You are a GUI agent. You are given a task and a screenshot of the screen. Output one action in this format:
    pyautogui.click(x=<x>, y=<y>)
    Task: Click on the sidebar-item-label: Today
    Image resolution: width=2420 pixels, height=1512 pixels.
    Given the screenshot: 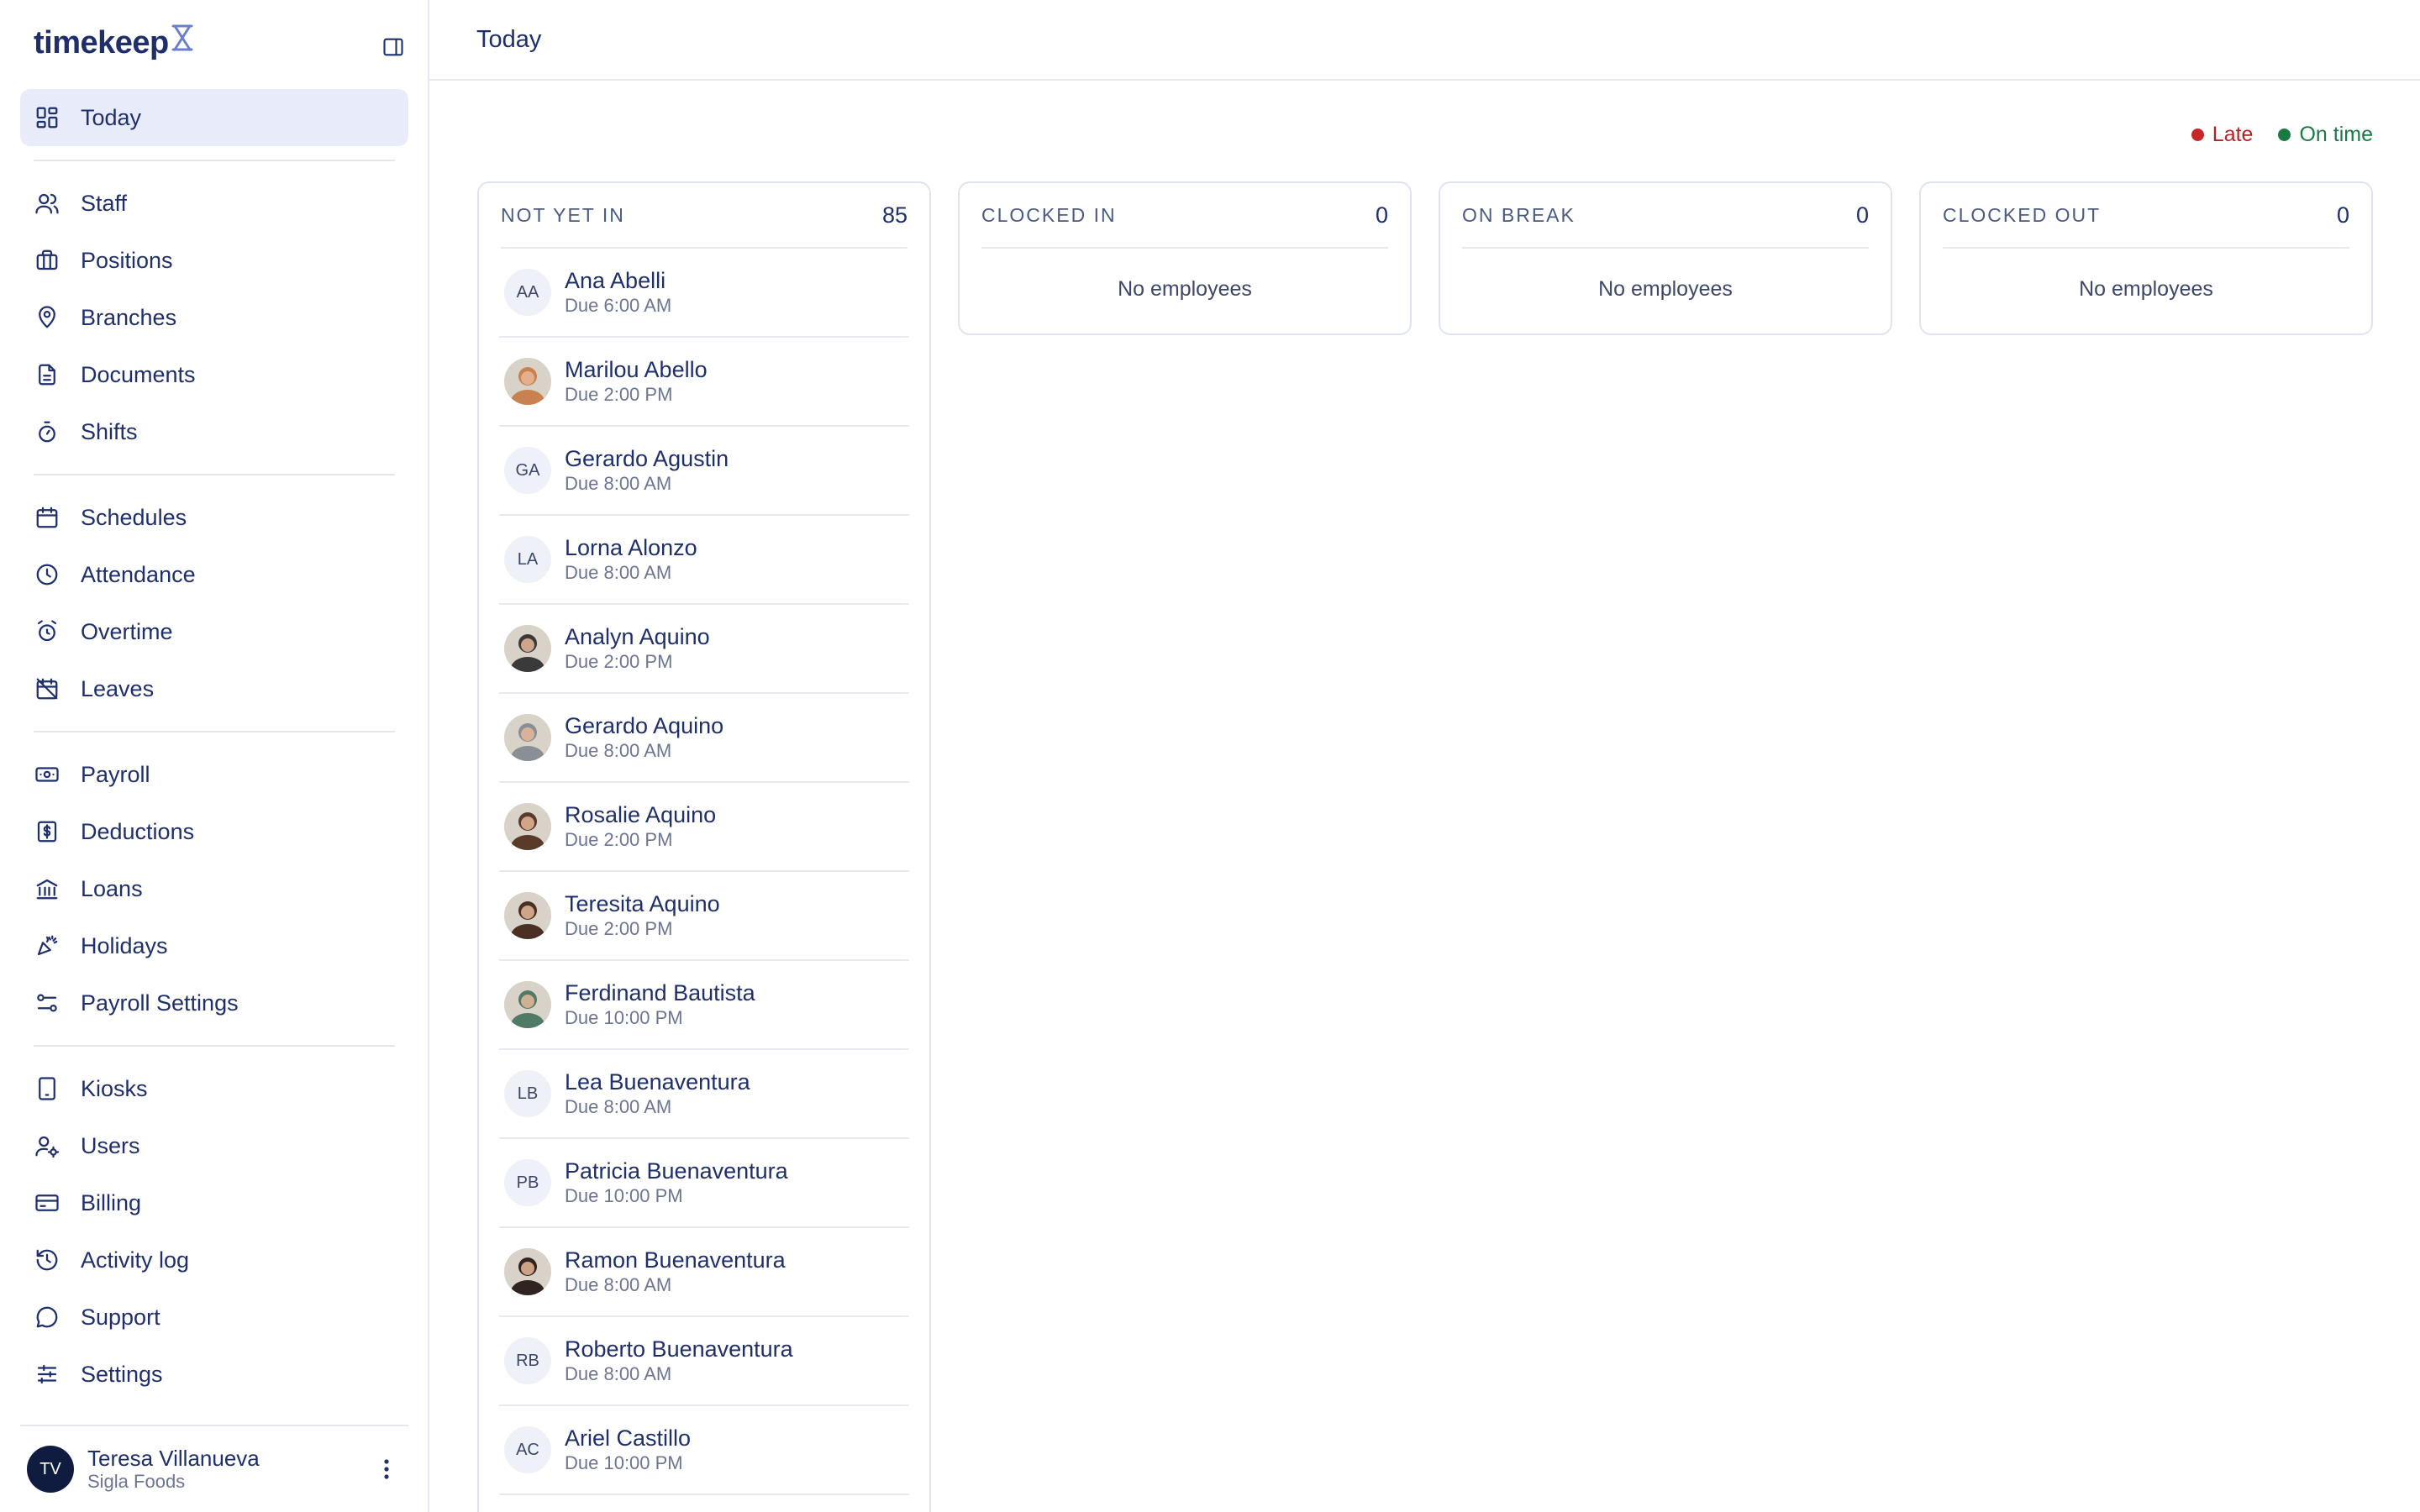 What is the action you would take?
    pyautogui.click(x=112, y=117)
    